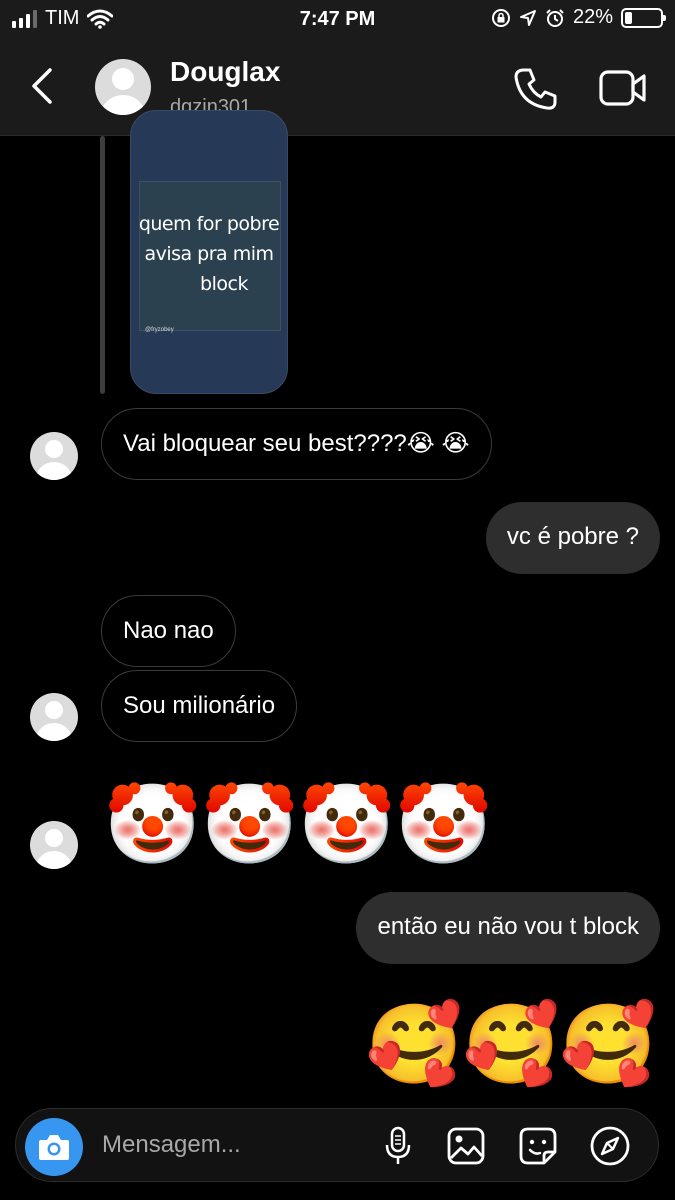 Image resolution: width=675 pixels, height=1200 pixels. Describe the element at coordinates (628, 17) in the screenshot. I see `battery-fill` at that location.